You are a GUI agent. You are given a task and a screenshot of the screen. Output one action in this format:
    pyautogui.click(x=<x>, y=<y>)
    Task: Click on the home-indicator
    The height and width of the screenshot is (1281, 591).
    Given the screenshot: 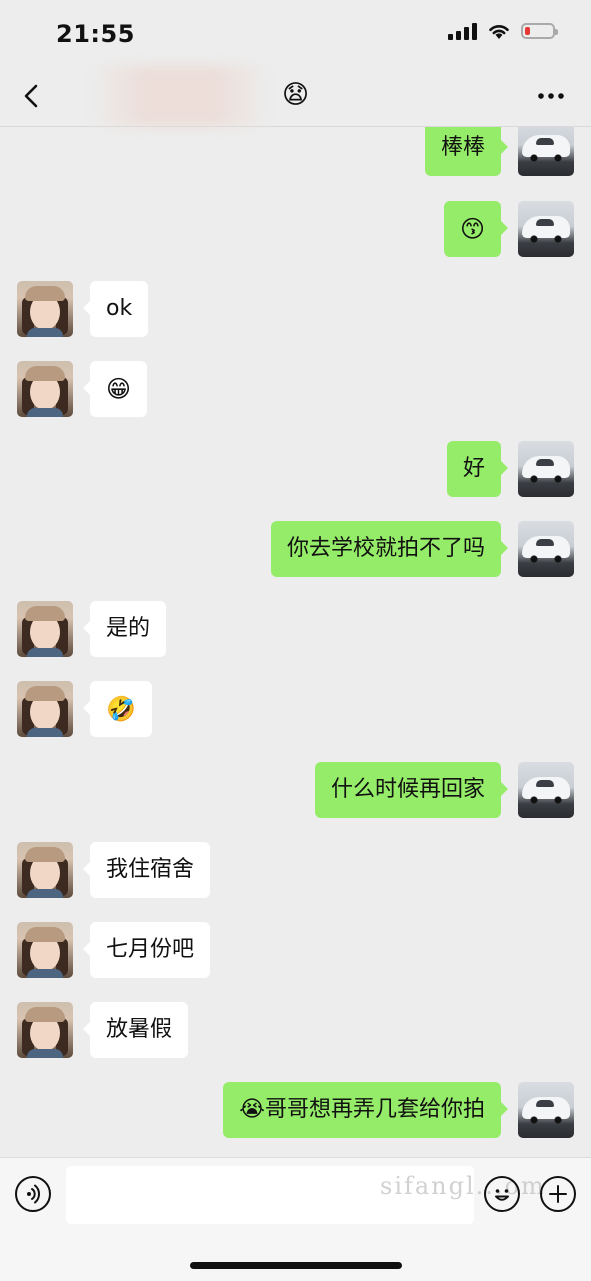 What is the action you would take?
    pyautogui.click(x=296, y=1265)
    